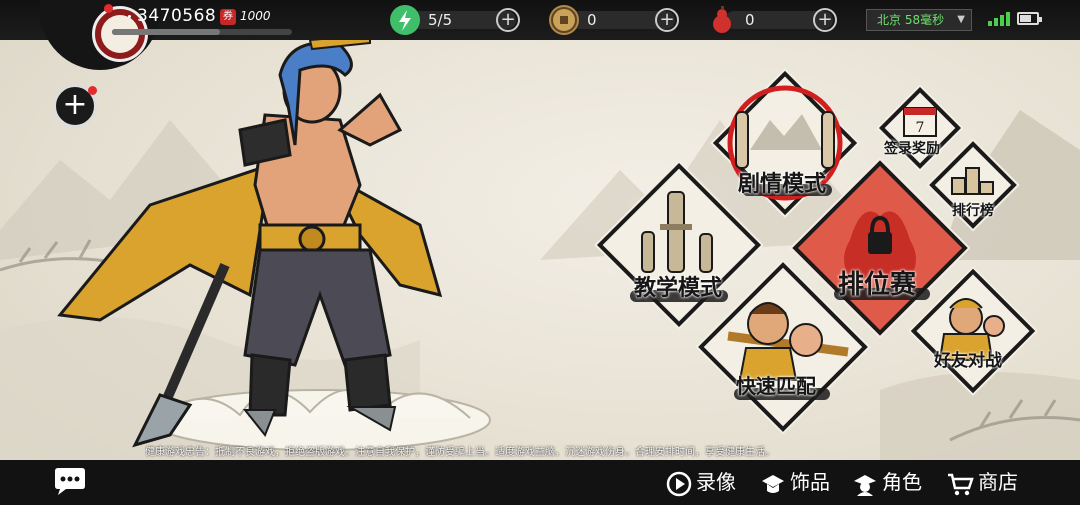 The height and width of the screenshot is (505, 1080). What do you see at coordinates (460, 20) in the screenshot?
I see `energy-resource: 5/5 +` at bounding box center [460, 20].